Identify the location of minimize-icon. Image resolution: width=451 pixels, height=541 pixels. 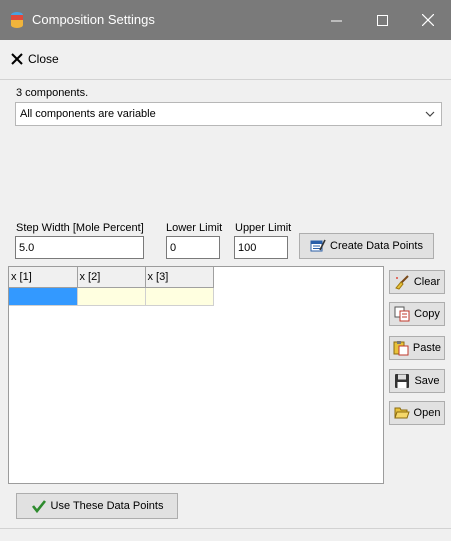
(336, 20).